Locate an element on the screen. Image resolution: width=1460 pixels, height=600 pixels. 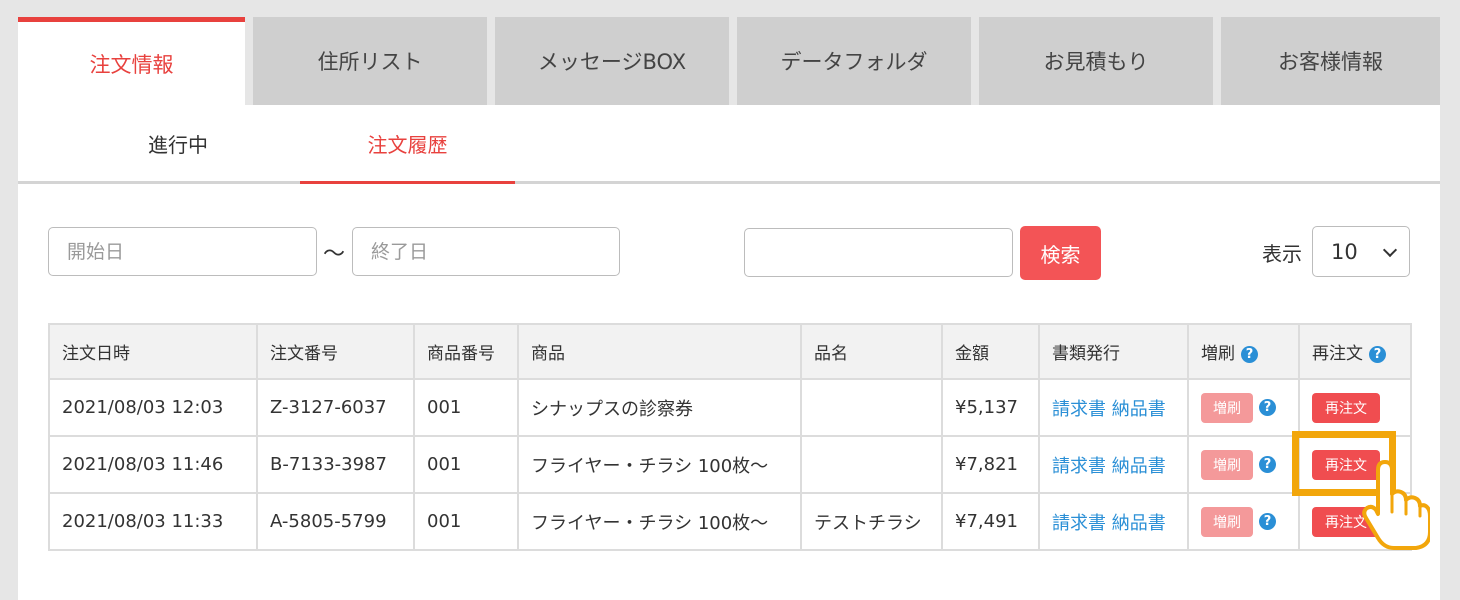
tab-message-box: メッセージBOX is located at coordinates (612, 61).